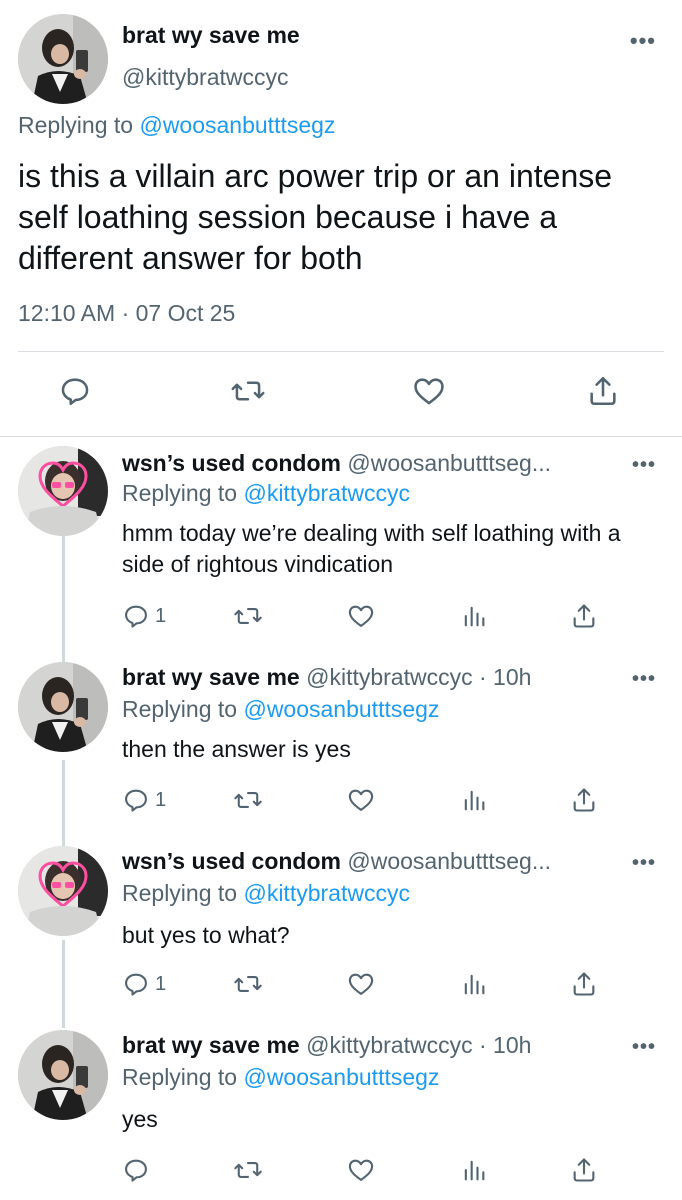  What do you see at coordinates (126, 313) in the screenshot?
I see `timestamp: 12:10 AM · 07 Oct 25` at bounding box center [126, 313].